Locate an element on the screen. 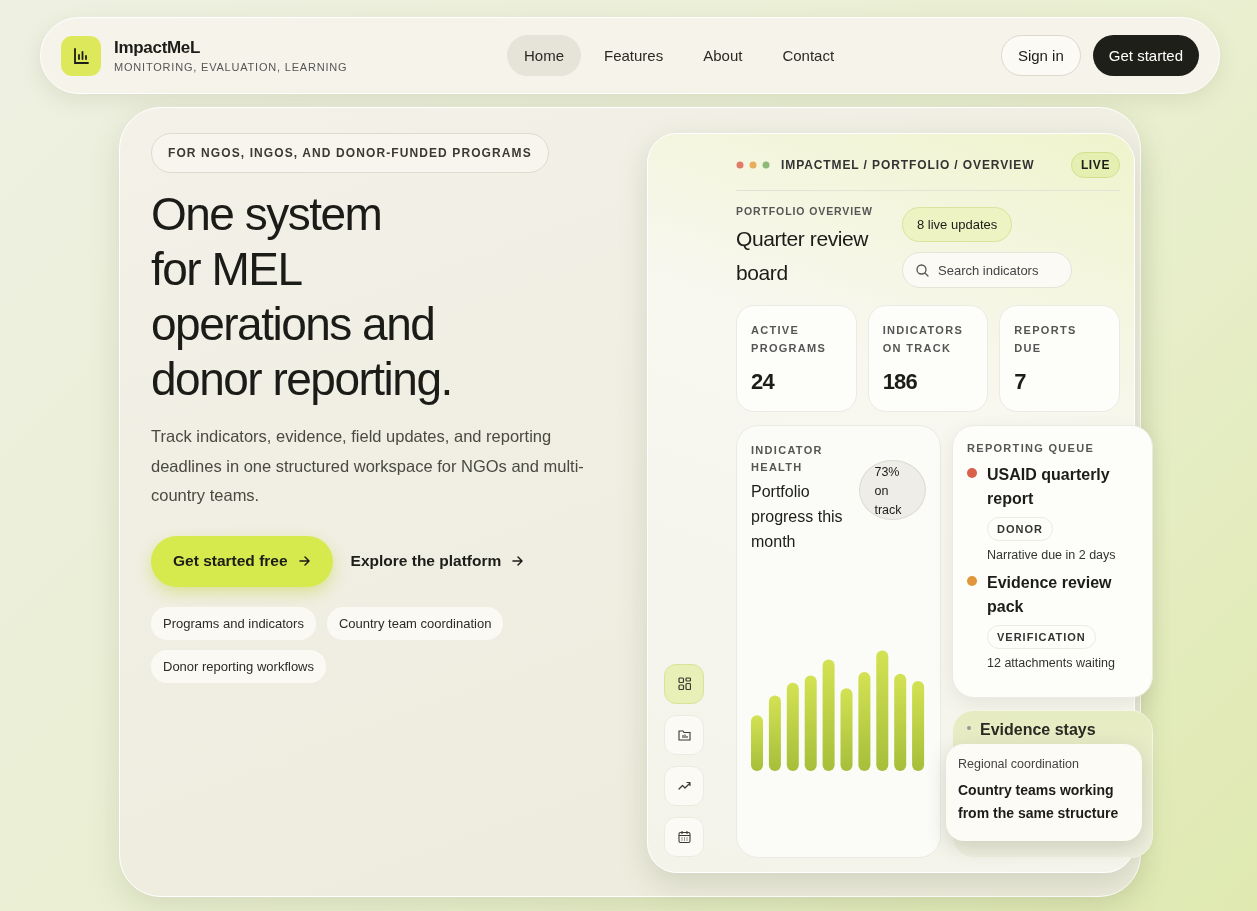 The image size is (1257, 911). nav-link: Contact is located at coordinates (808, 55).